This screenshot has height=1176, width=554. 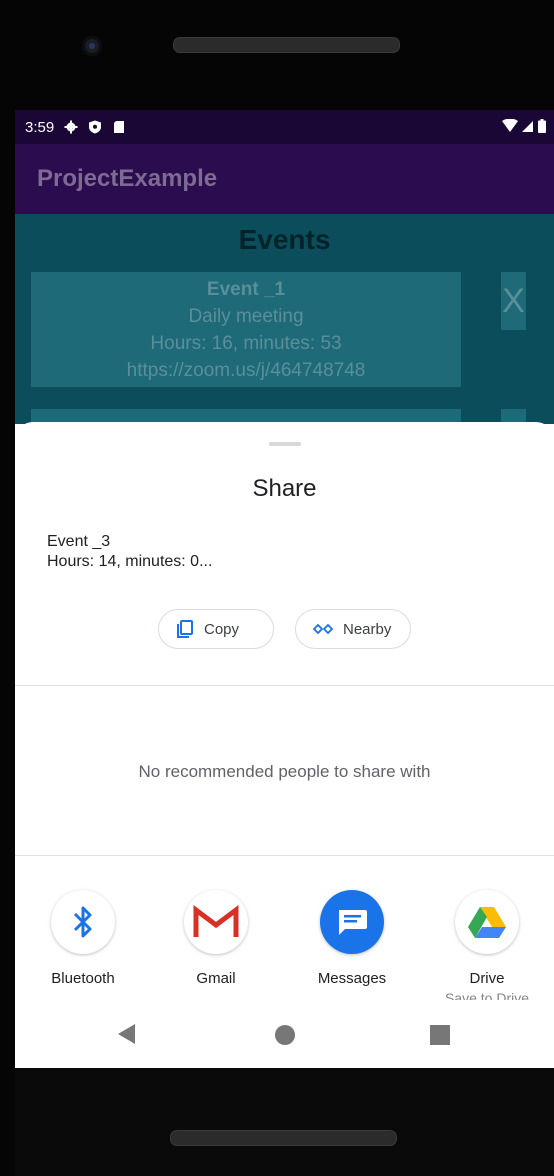 I want to click on navigation-bar, so click(x=284, y=1038).